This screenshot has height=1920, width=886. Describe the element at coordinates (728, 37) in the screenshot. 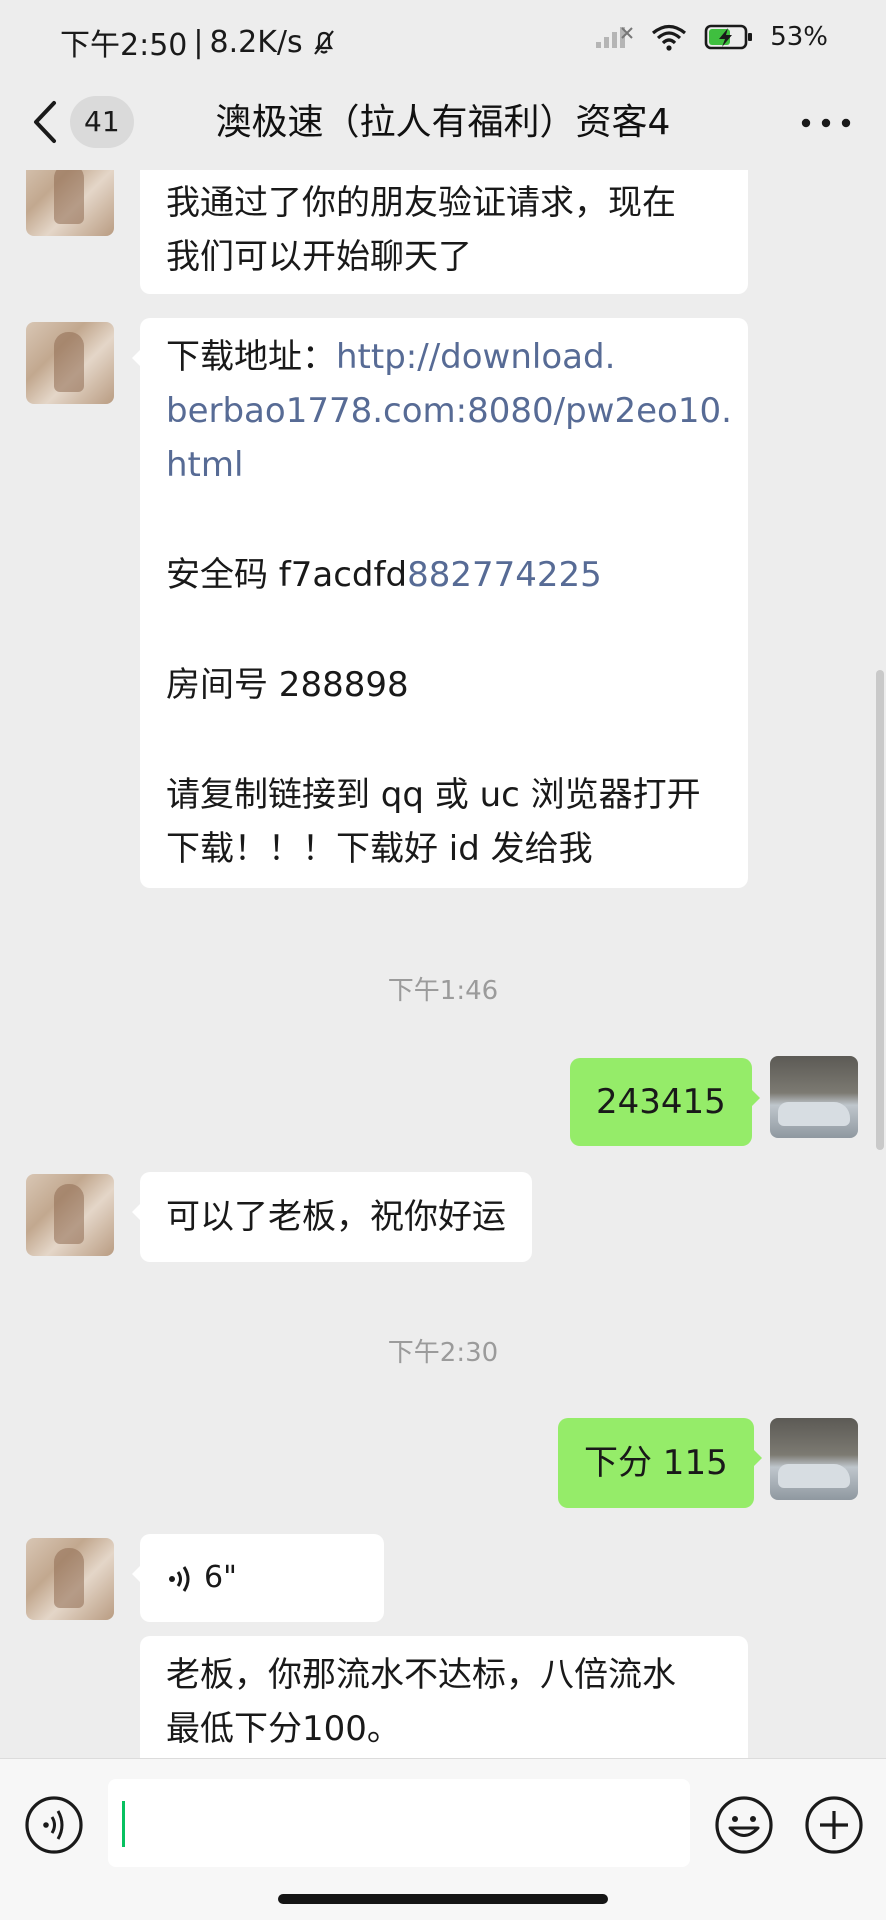

I see `battery-charging-icon` at that location.